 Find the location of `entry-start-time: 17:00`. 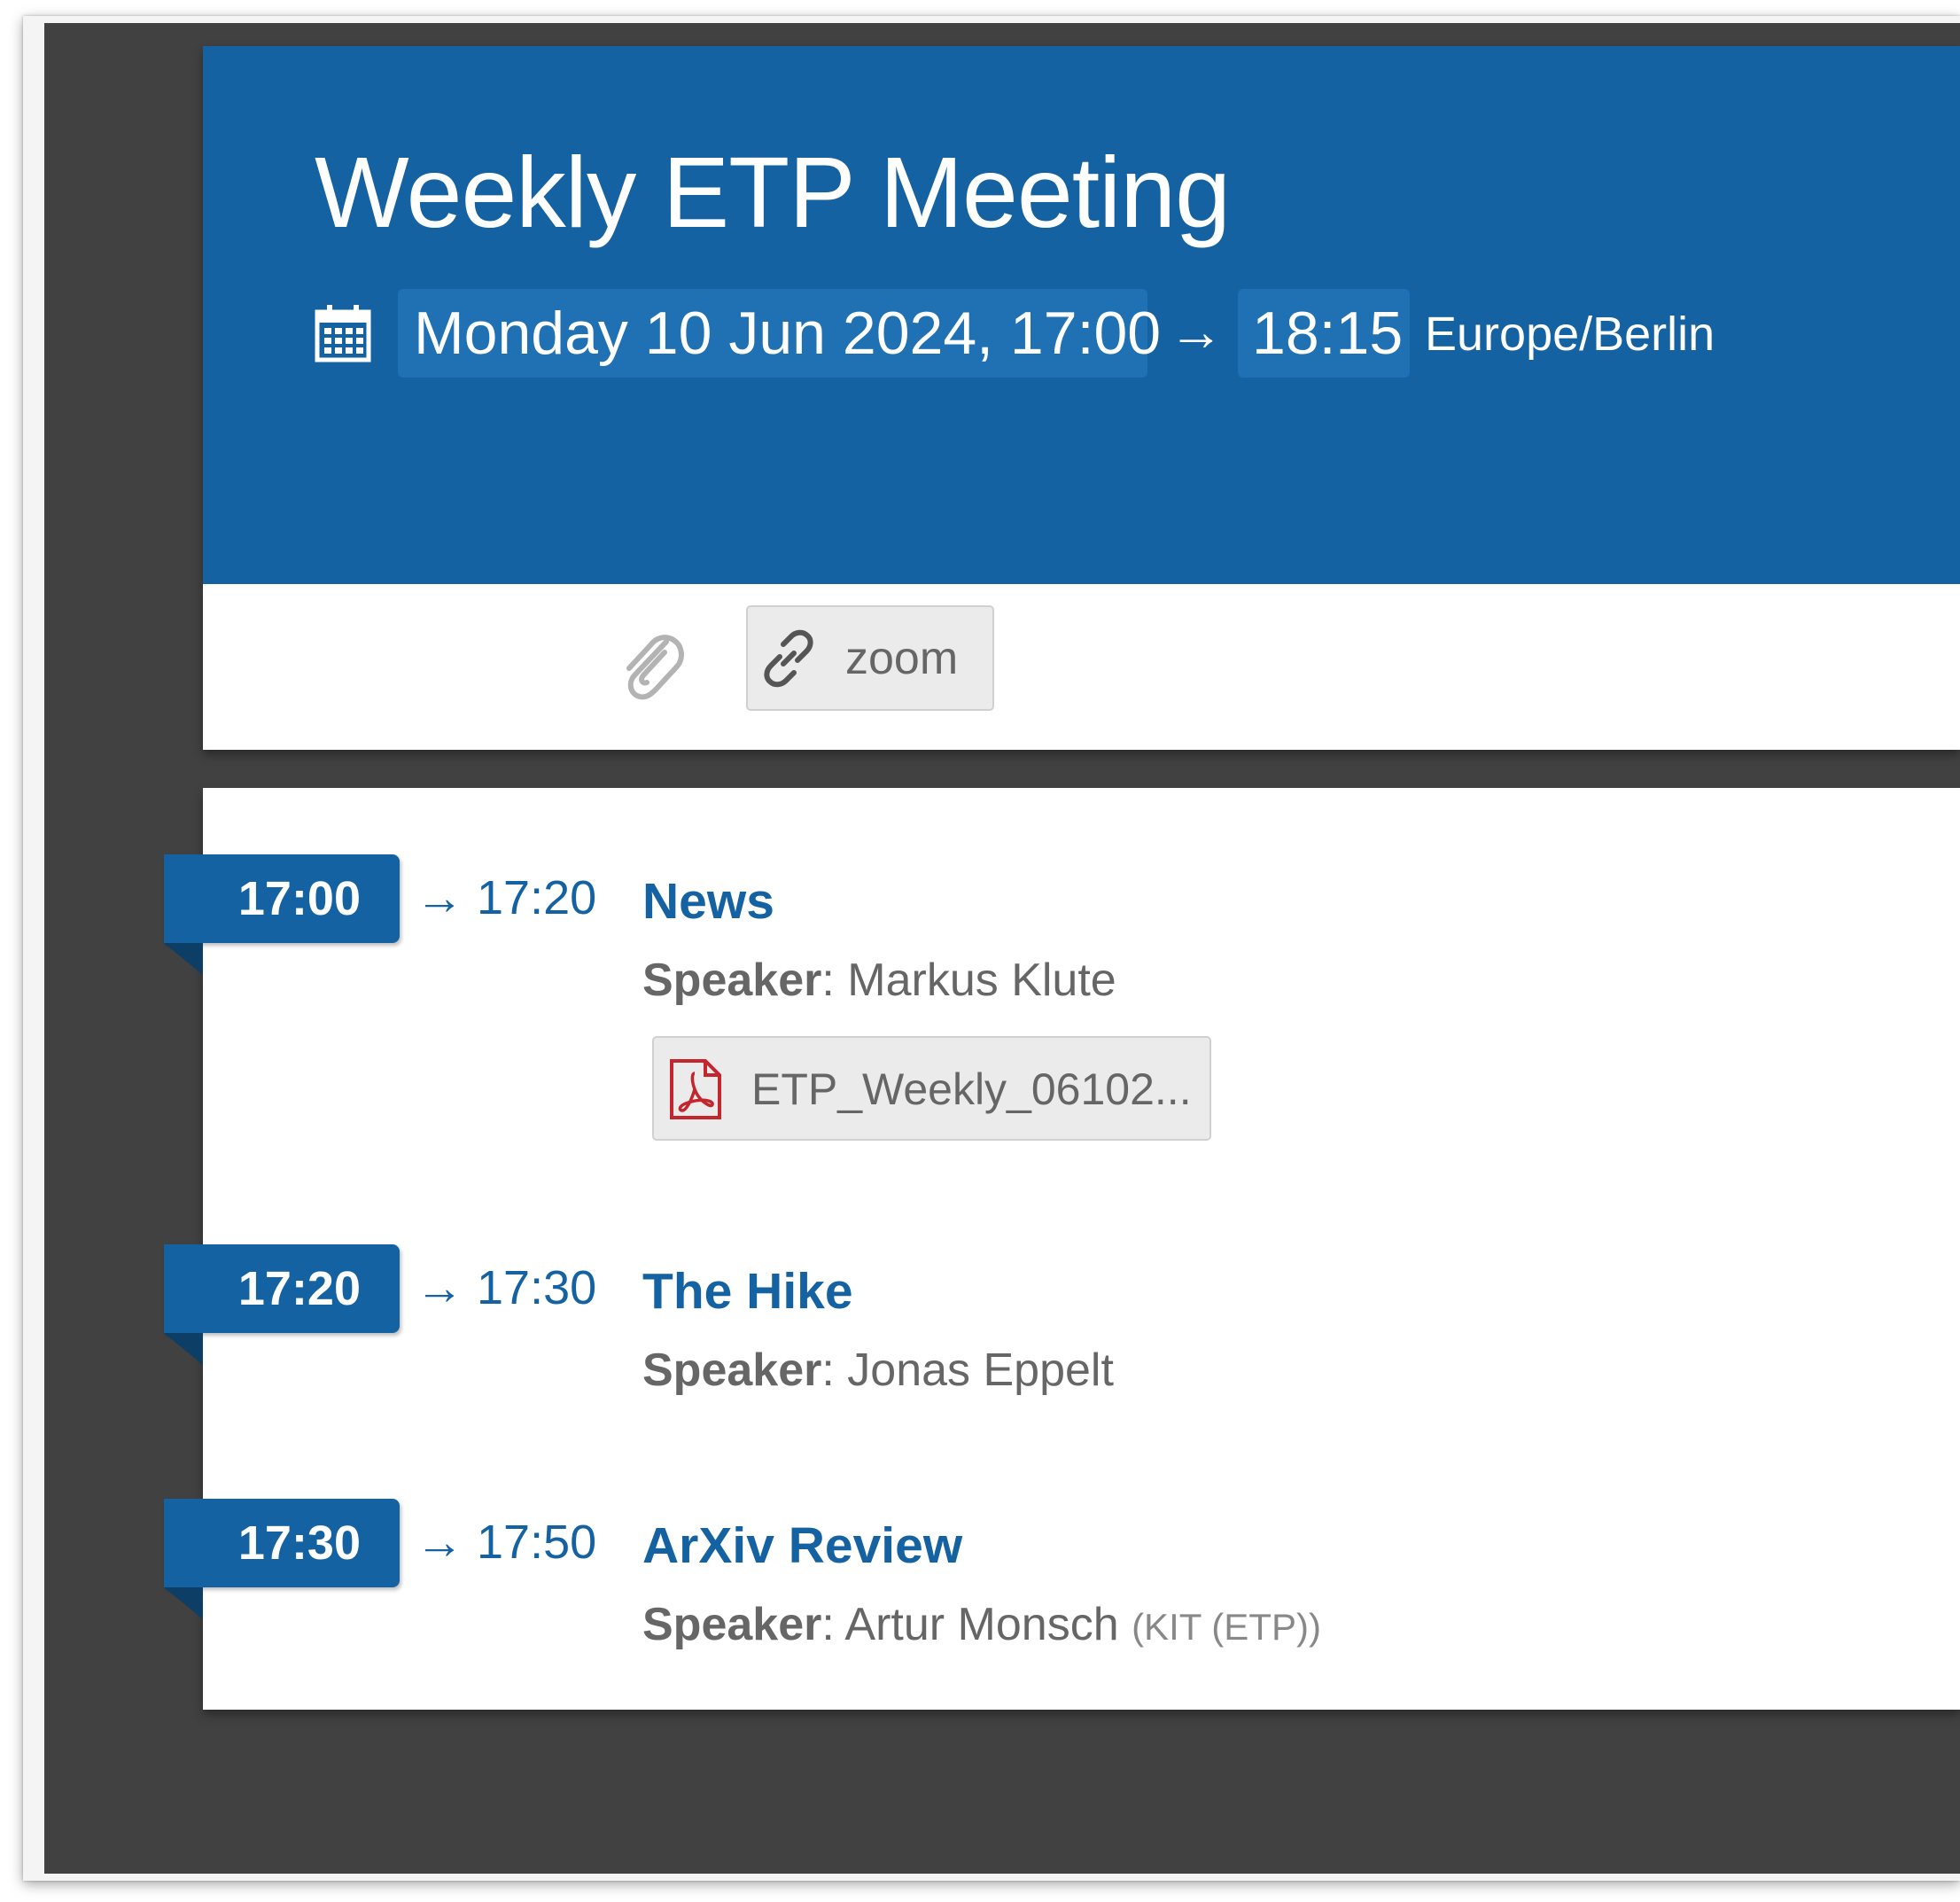

entry-start-time: 17:00 is located at coordinates (282, 899).